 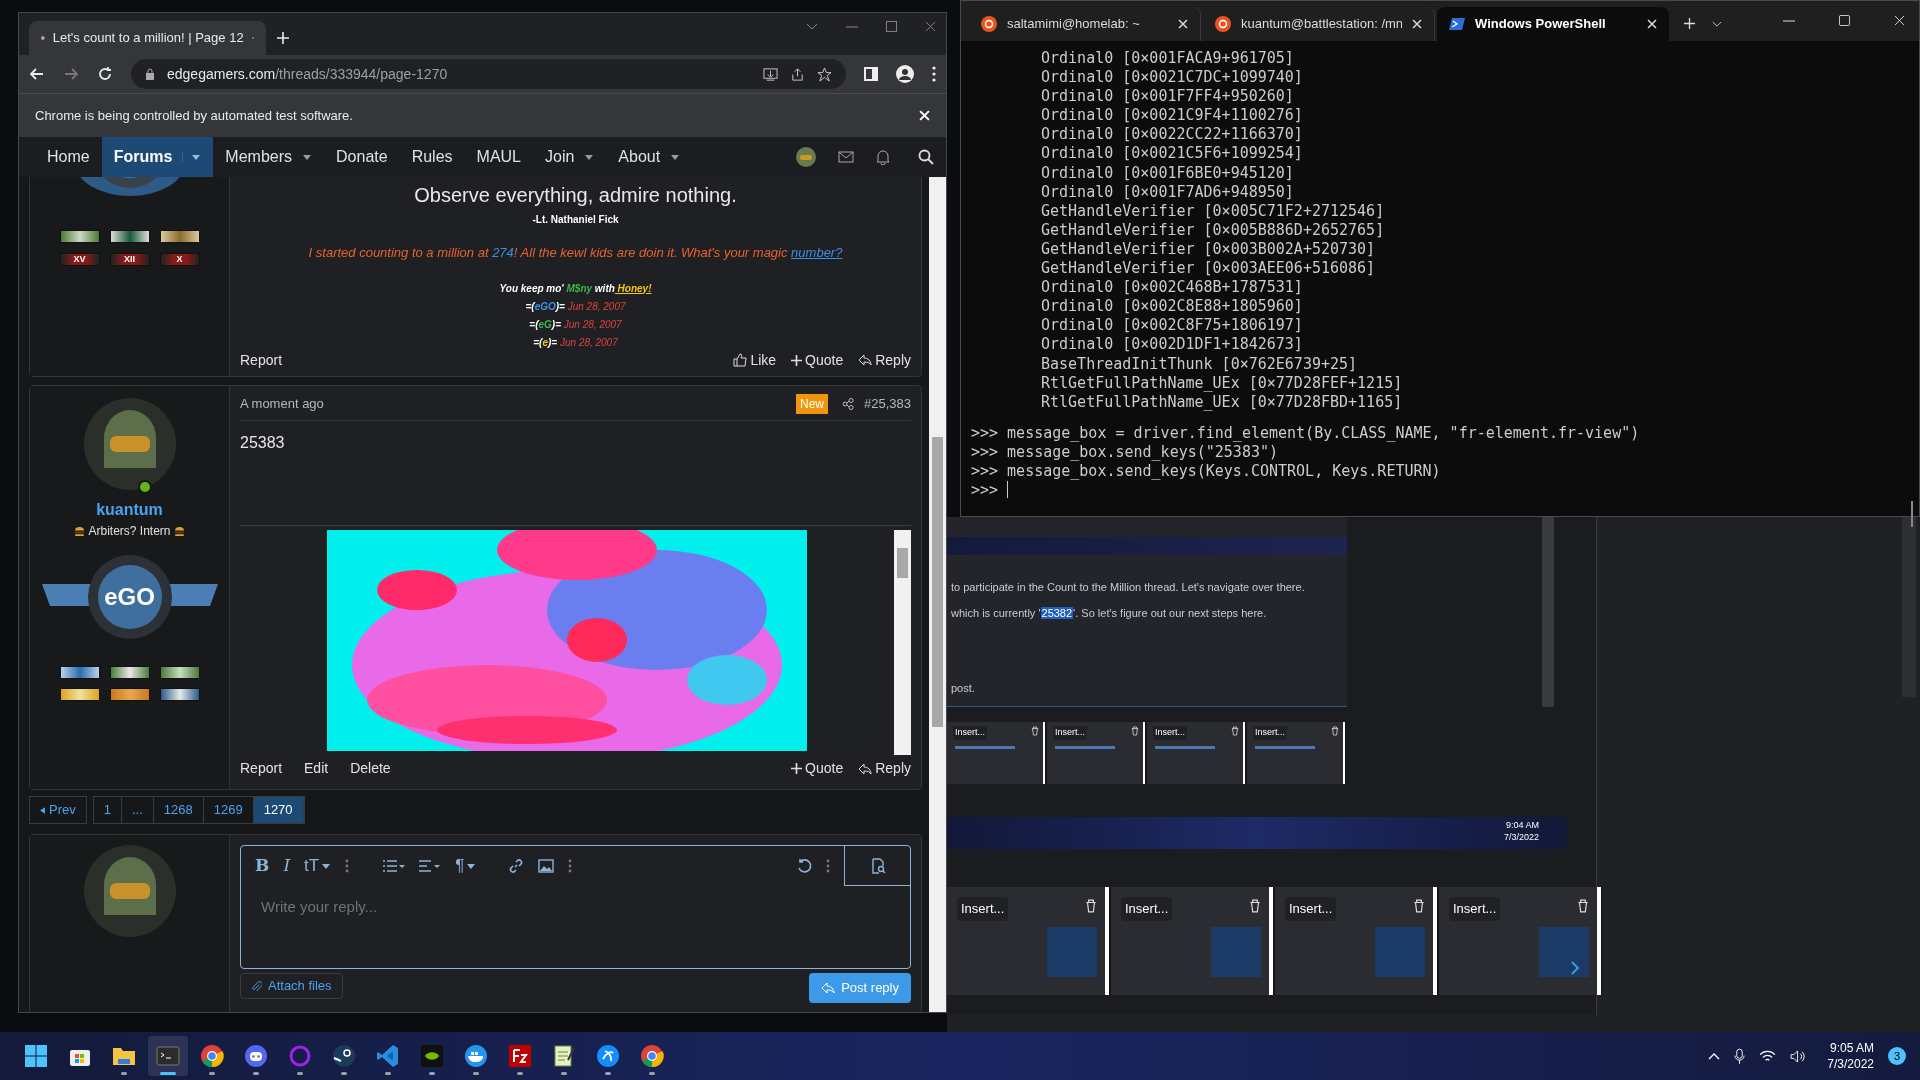 I want to click on terminal-line: GetHandleVerifier [0×003AEE06+516086], so click(x=1208, y=269).